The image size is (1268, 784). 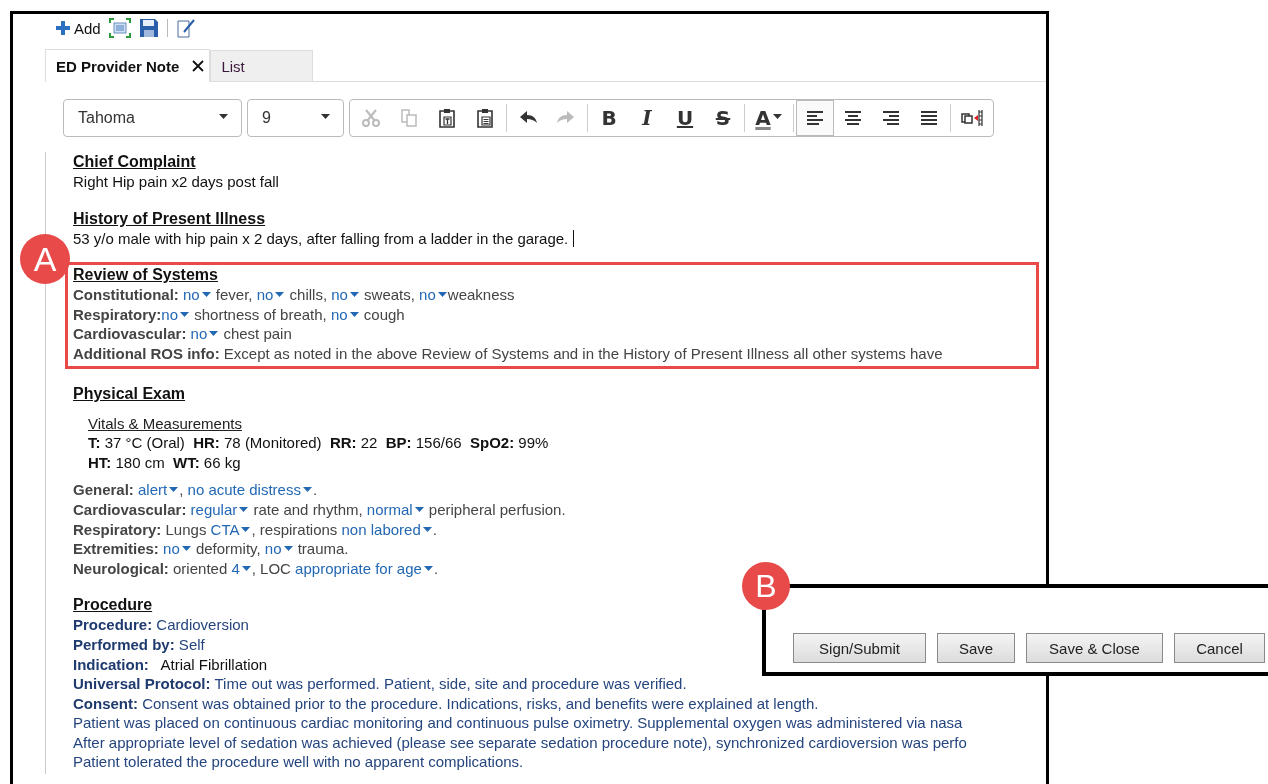 What do you see at coordinates (182, 334) in the screenshot?
I see `note-line: Cardiovascular: no chest pain` at bounding box center [182, 334].